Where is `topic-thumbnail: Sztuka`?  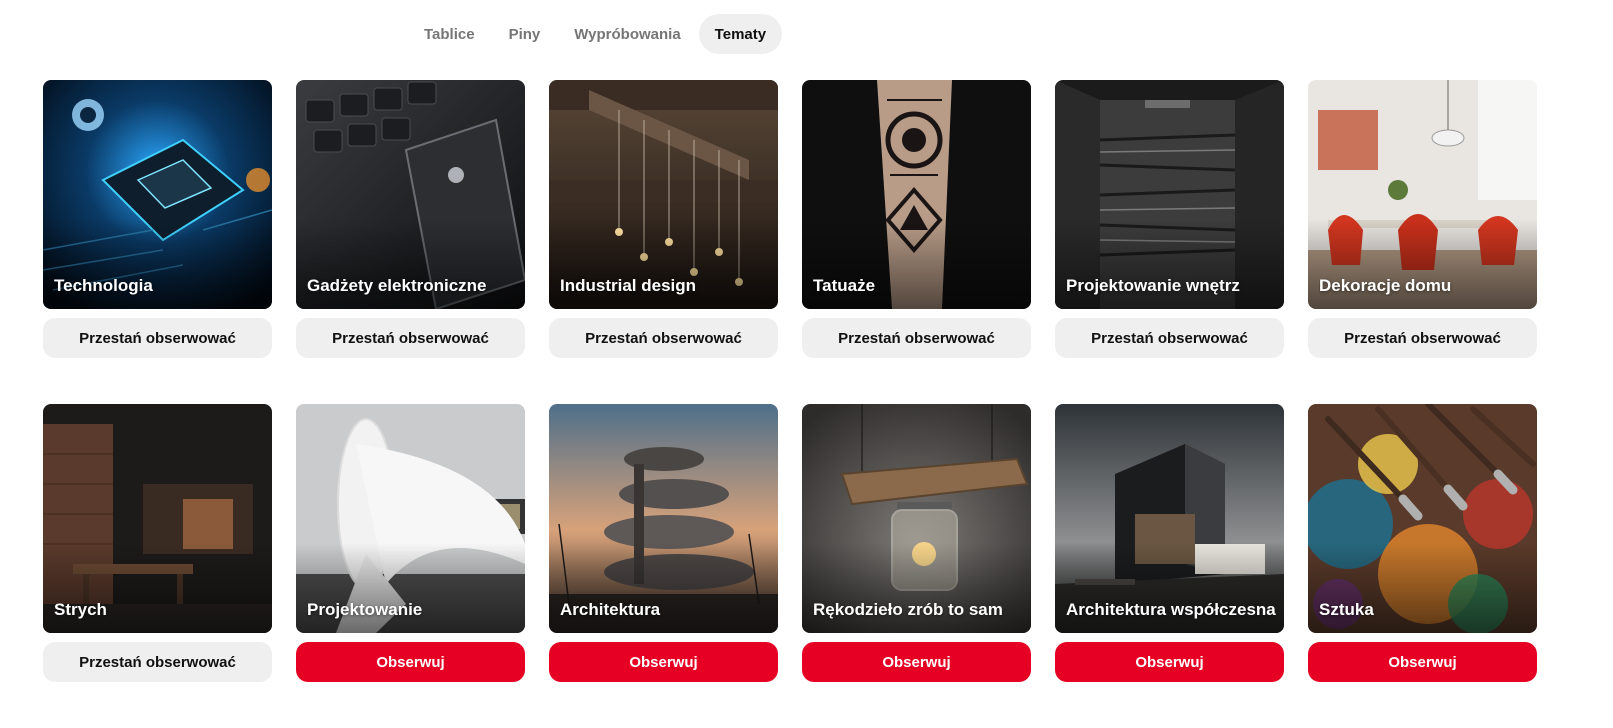 topic-thumbnail: Sztuka is located at coordinates (1422, 518).